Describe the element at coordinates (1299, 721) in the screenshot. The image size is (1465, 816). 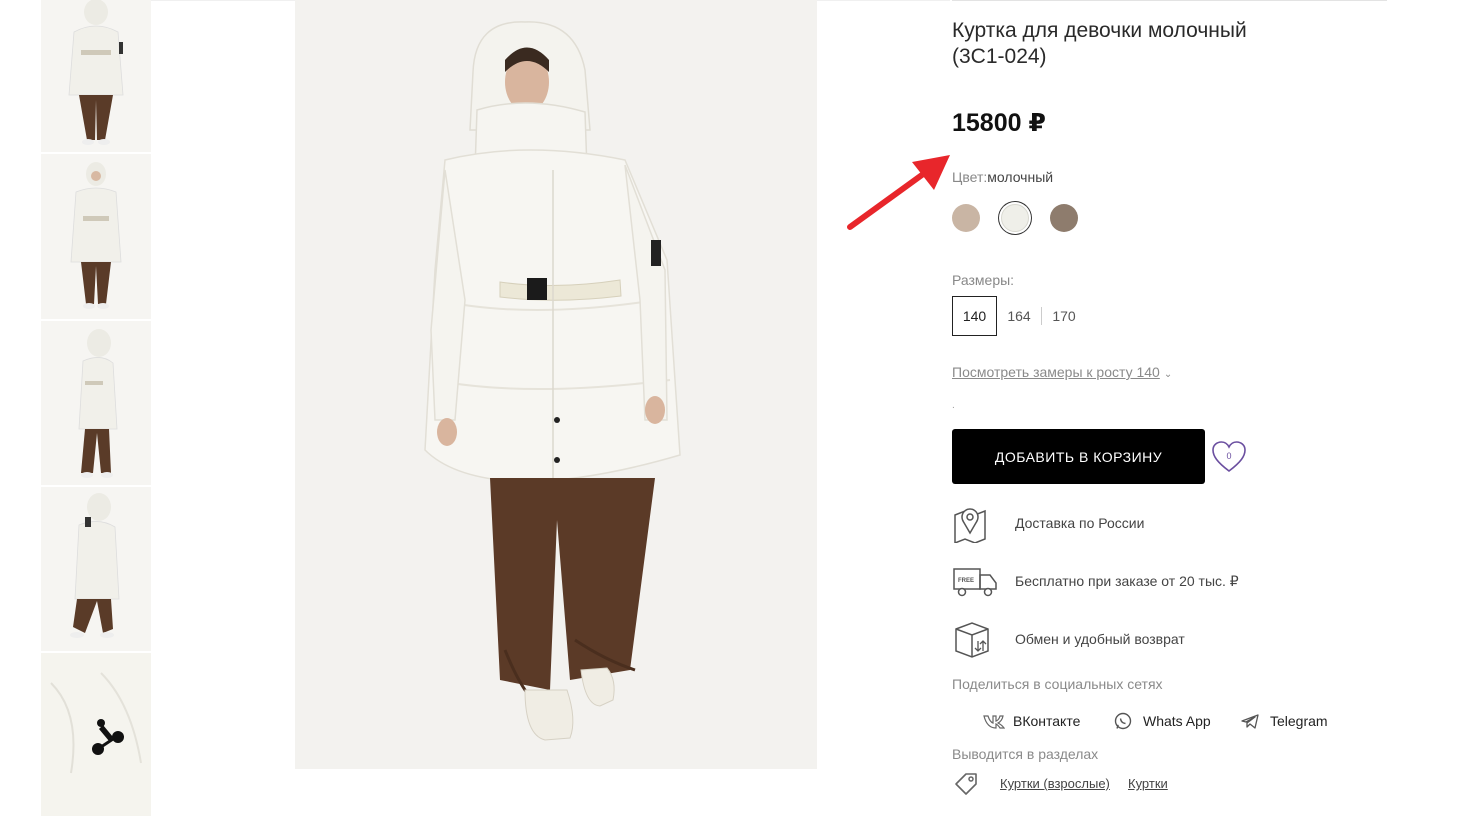
I see `share-telegram-label: Telegram` at that location.